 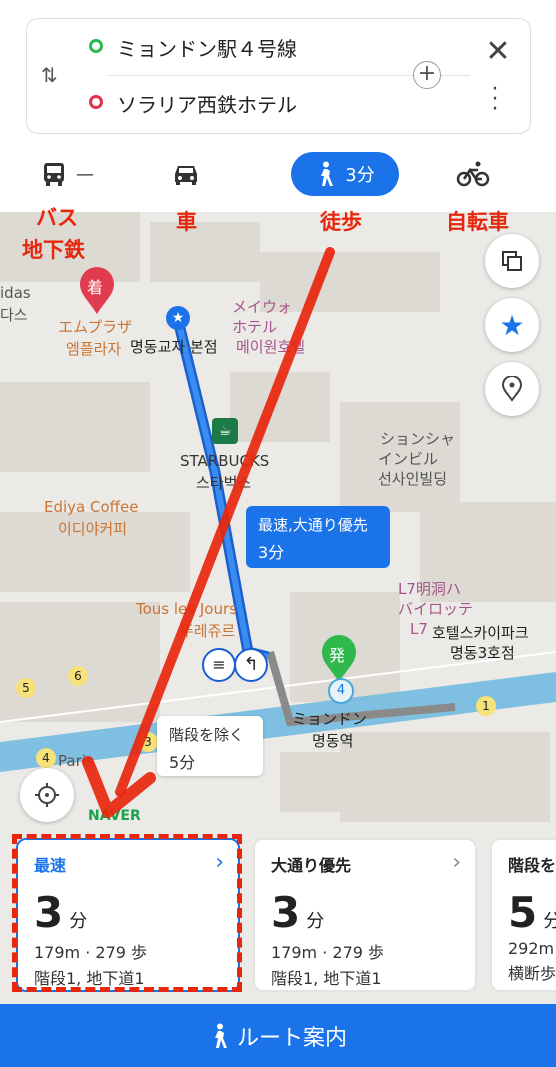 I want to click on annotation-walk: 徒歩, so click(x=341, y=222).